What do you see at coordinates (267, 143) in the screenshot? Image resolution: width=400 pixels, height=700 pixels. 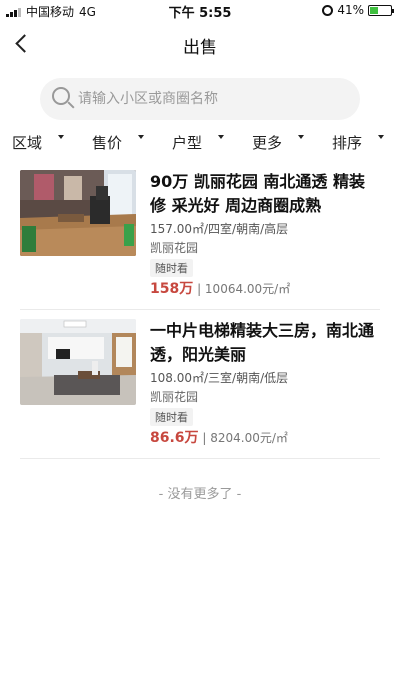 I see `filter-more-label: 更多` at bounding box center [267, 143].